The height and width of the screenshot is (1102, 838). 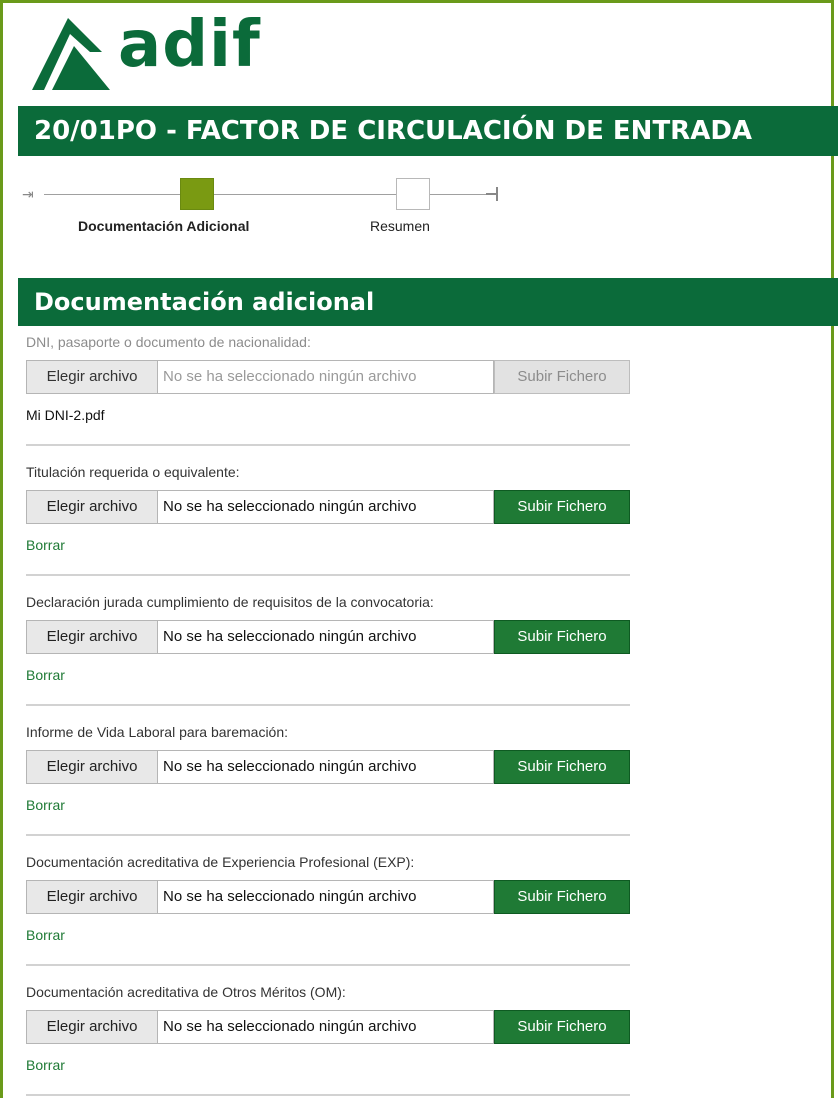 I want to click on step-indicator-resumen, so click(x=413, y=194).